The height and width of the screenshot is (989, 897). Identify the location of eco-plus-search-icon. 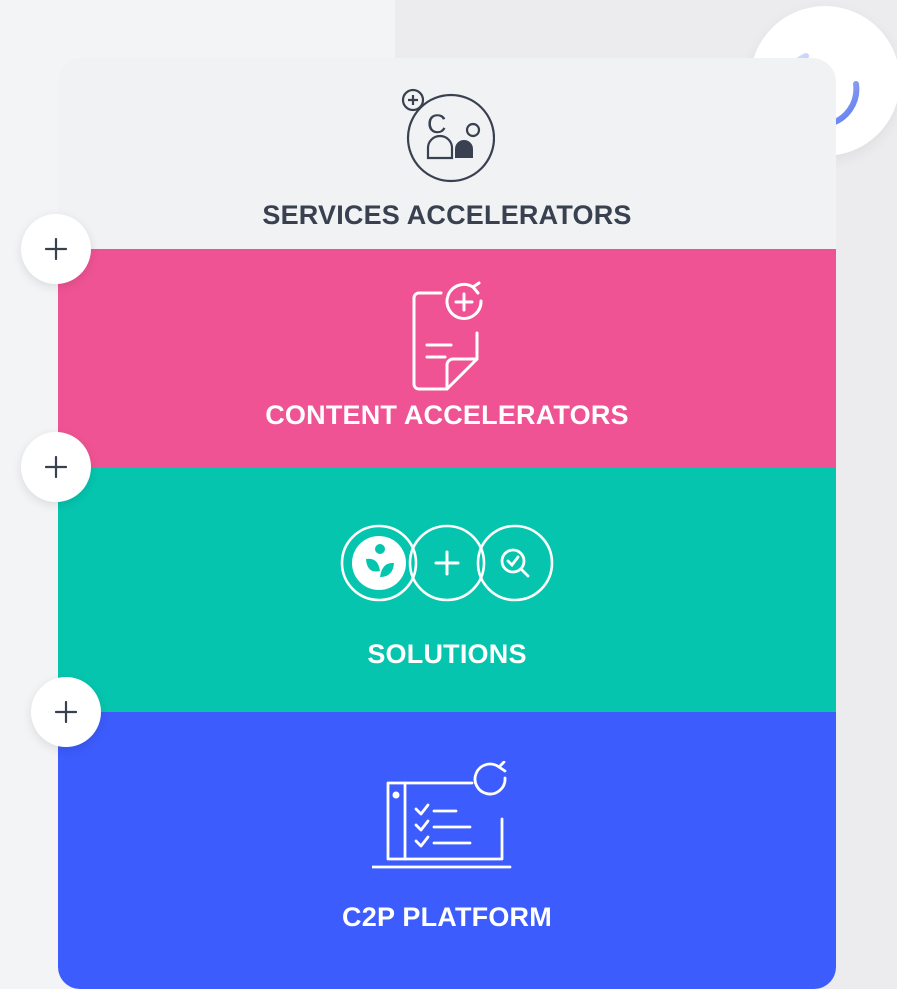
(447, 563).